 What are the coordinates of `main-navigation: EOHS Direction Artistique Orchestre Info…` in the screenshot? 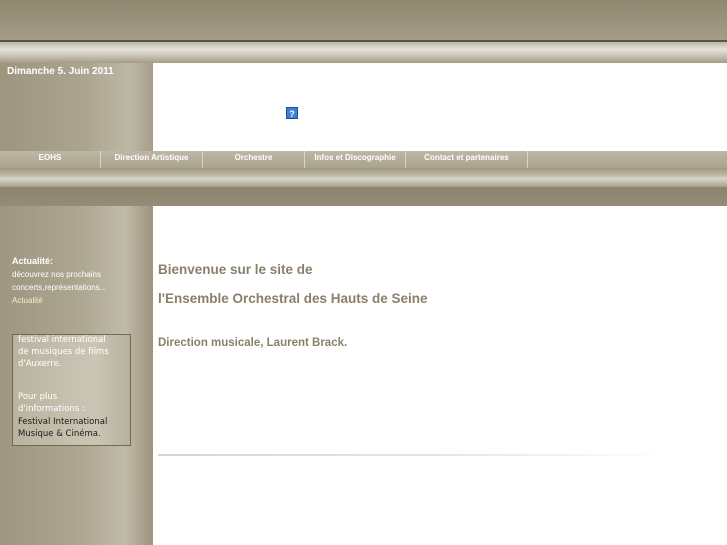 It's located at (363, 159).